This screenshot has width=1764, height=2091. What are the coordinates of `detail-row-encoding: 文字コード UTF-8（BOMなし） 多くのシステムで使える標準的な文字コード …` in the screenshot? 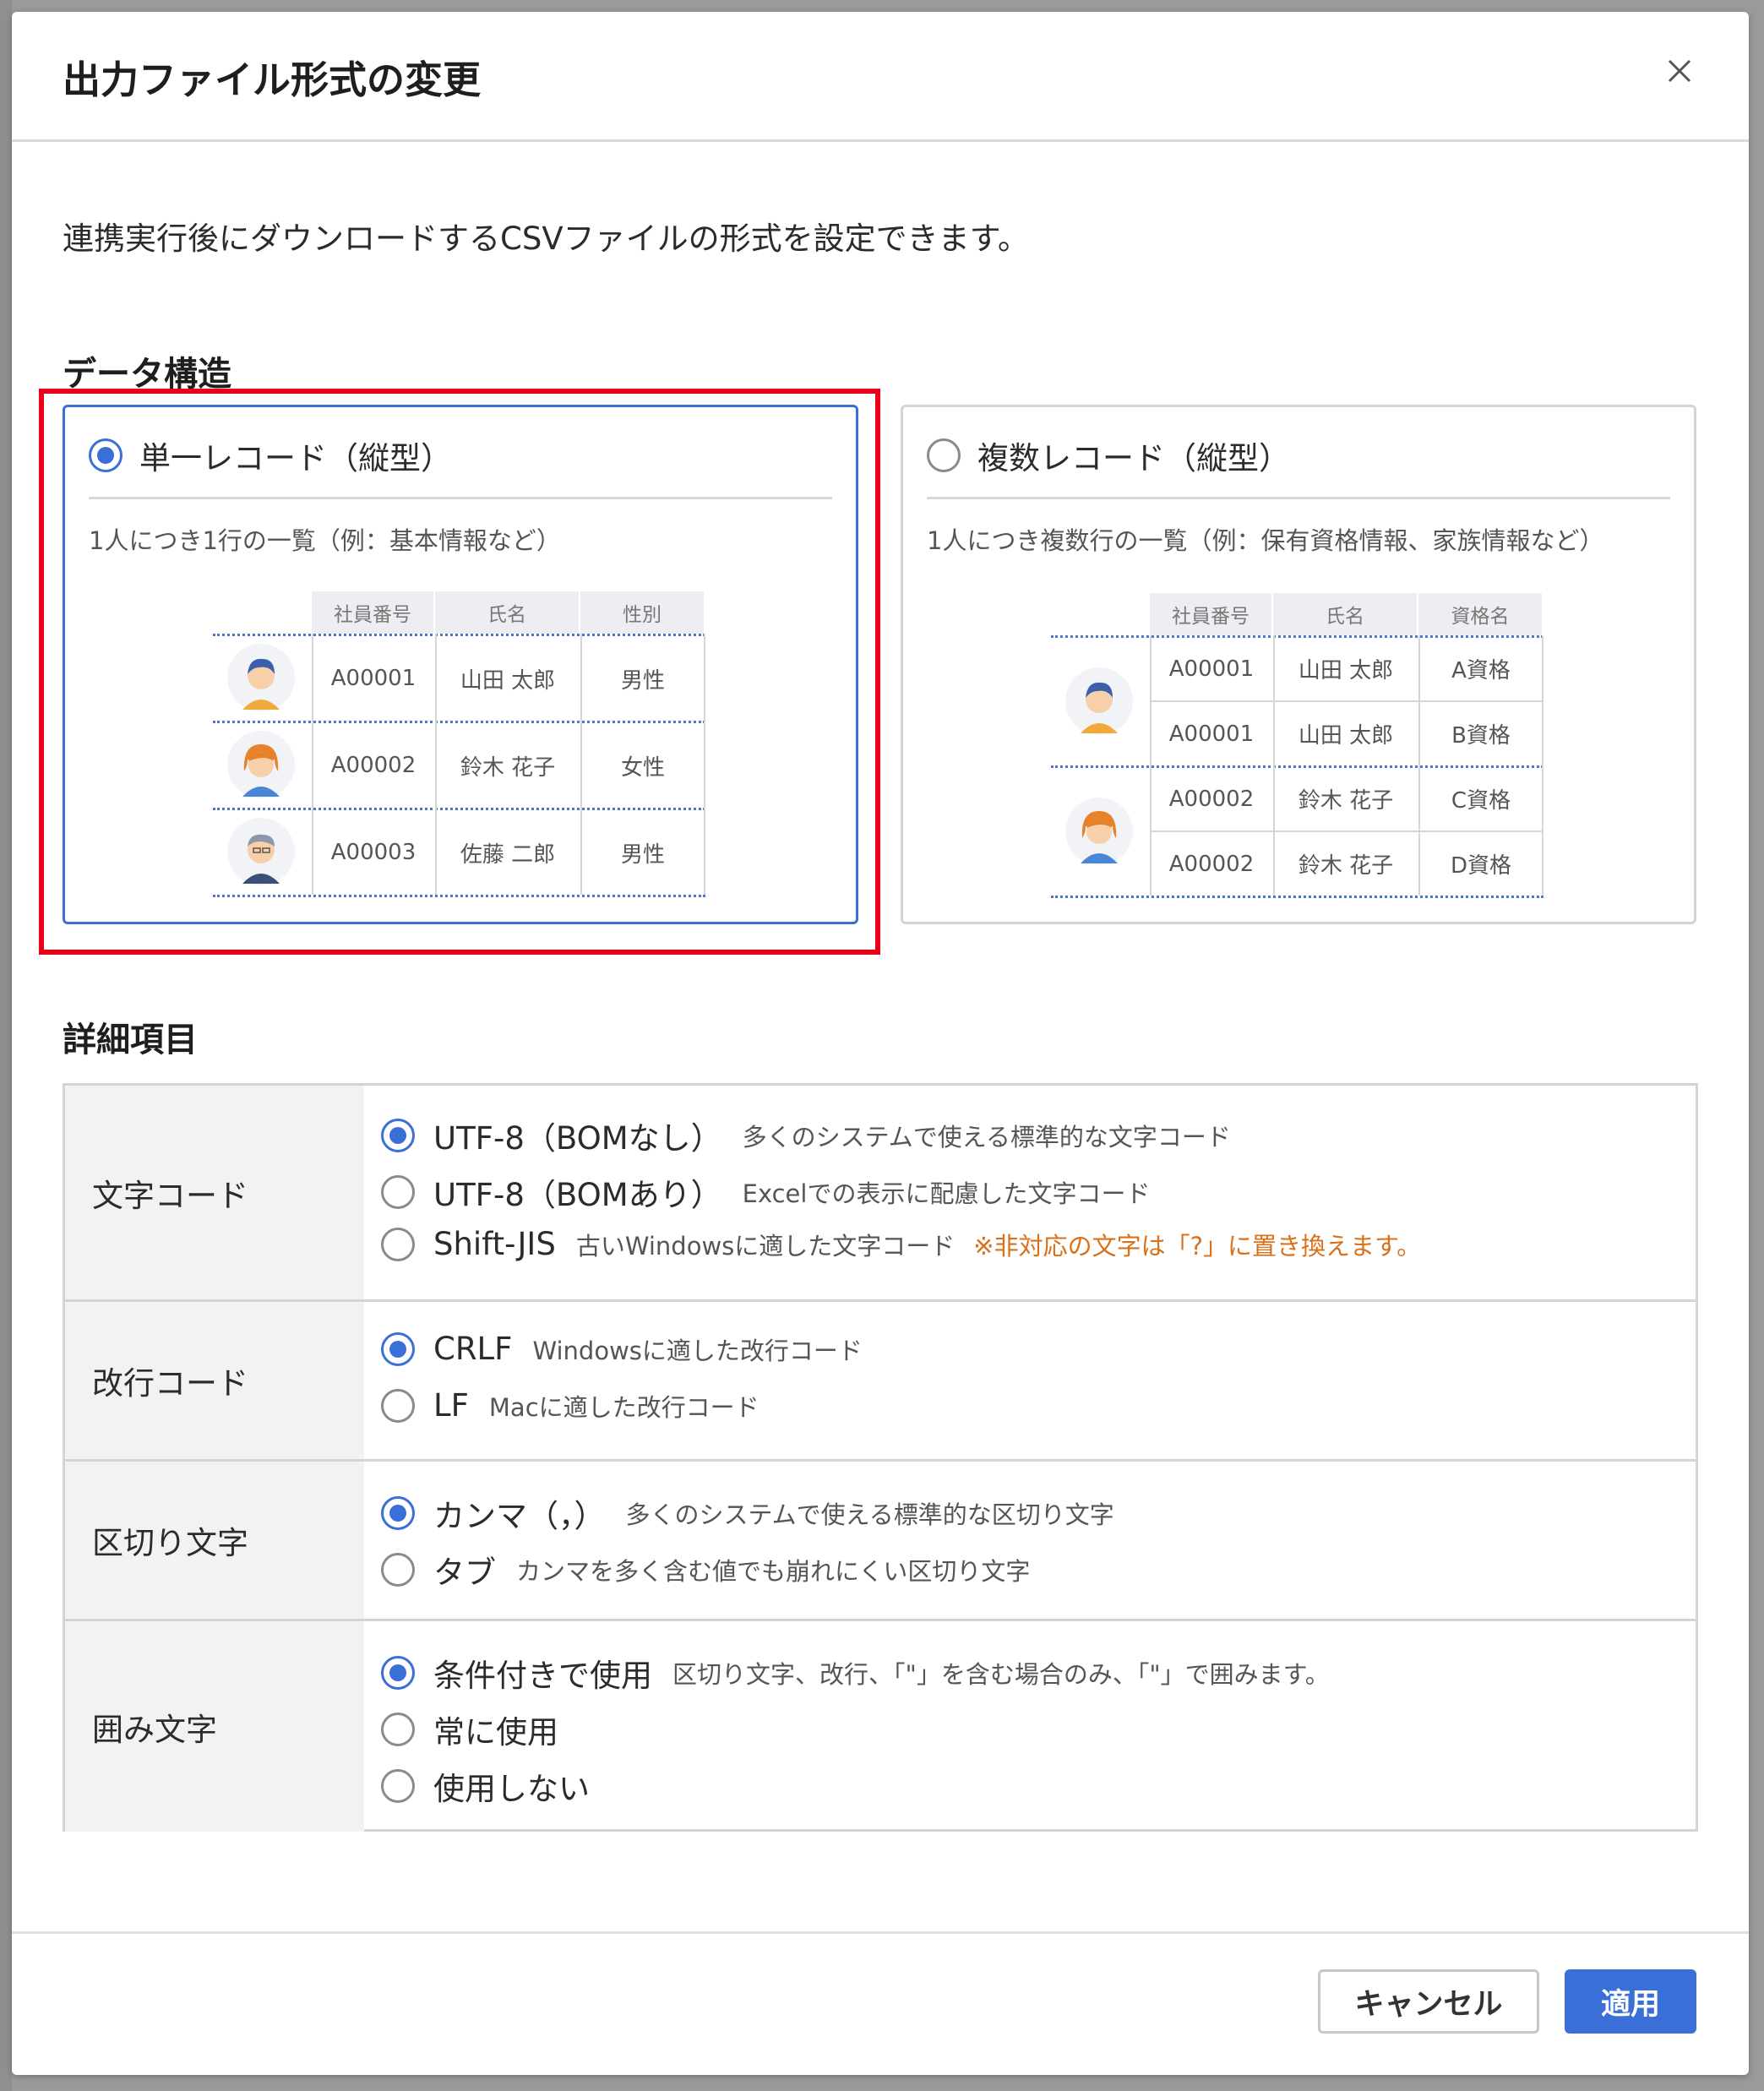 It's located at (880, 1194).